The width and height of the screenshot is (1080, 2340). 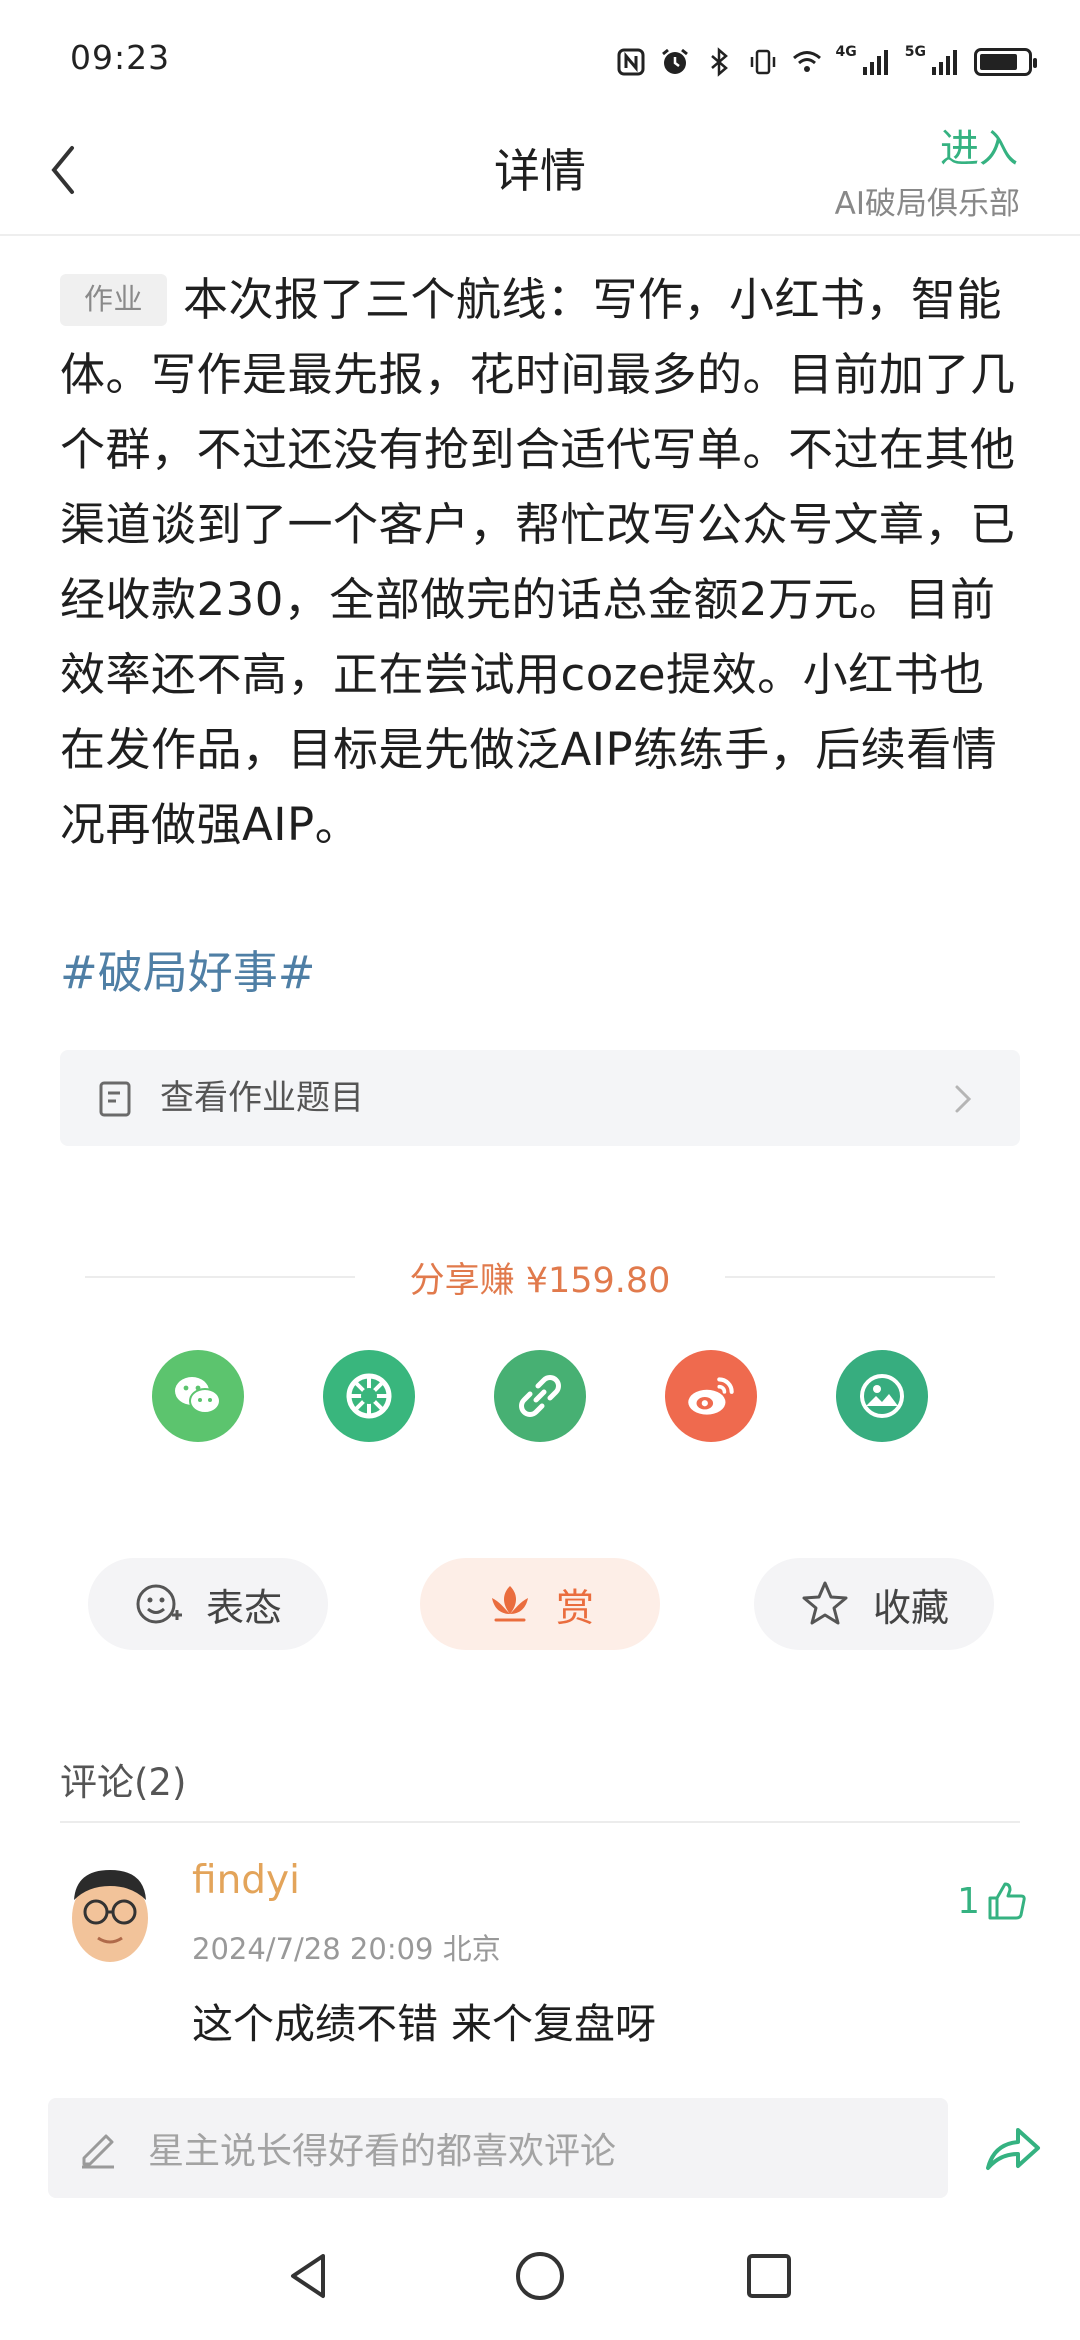 I want to click on club-name: AI破局俱乐部, so click(x=927, y=200).